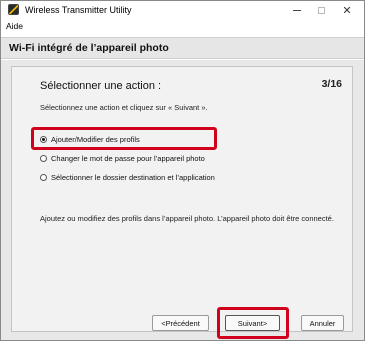 This screenshot has height=341, width=365. What do you see at coordinates (322, 323) in the screenshot?
I see `cancel-button: Annuler` at bounding box center [322, 323].